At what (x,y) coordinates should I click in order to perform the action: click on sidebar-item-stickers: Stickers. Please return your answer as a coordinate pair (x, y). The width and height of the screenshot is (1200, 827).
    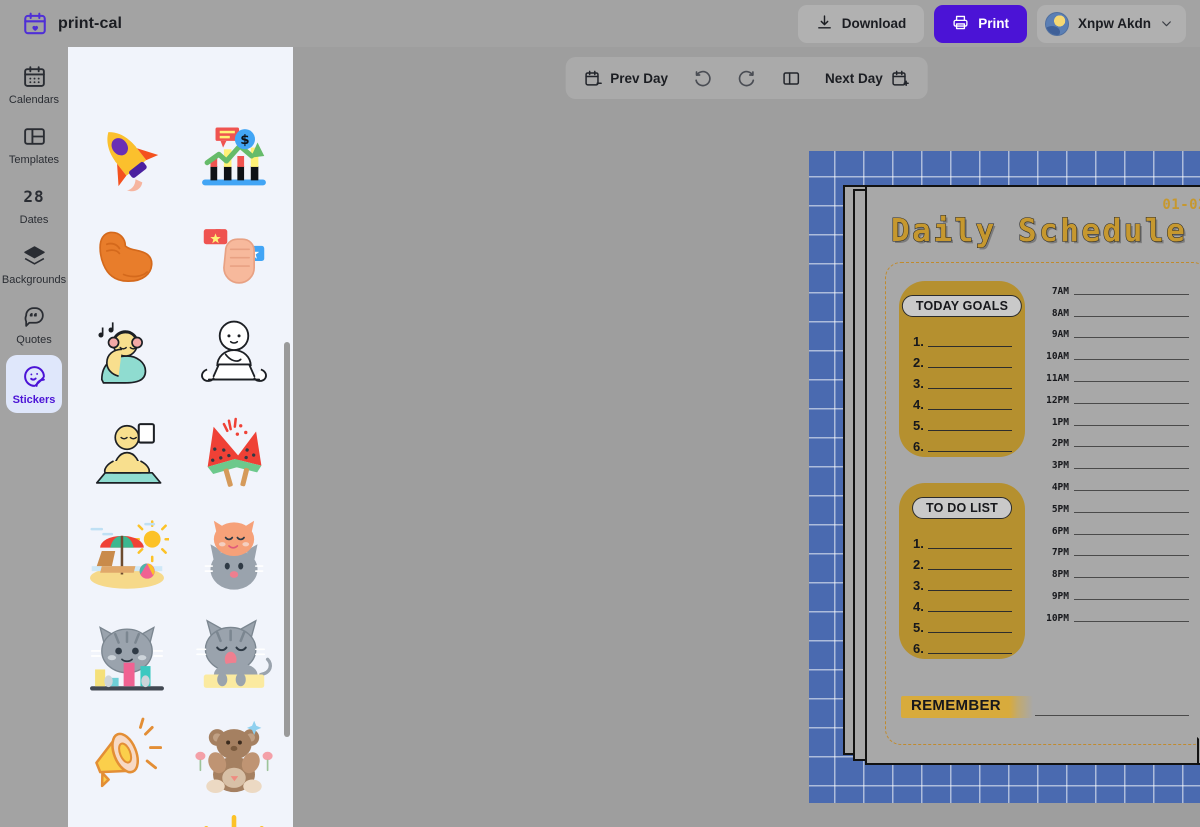
    Looking at the image, I should click on (34, 384).